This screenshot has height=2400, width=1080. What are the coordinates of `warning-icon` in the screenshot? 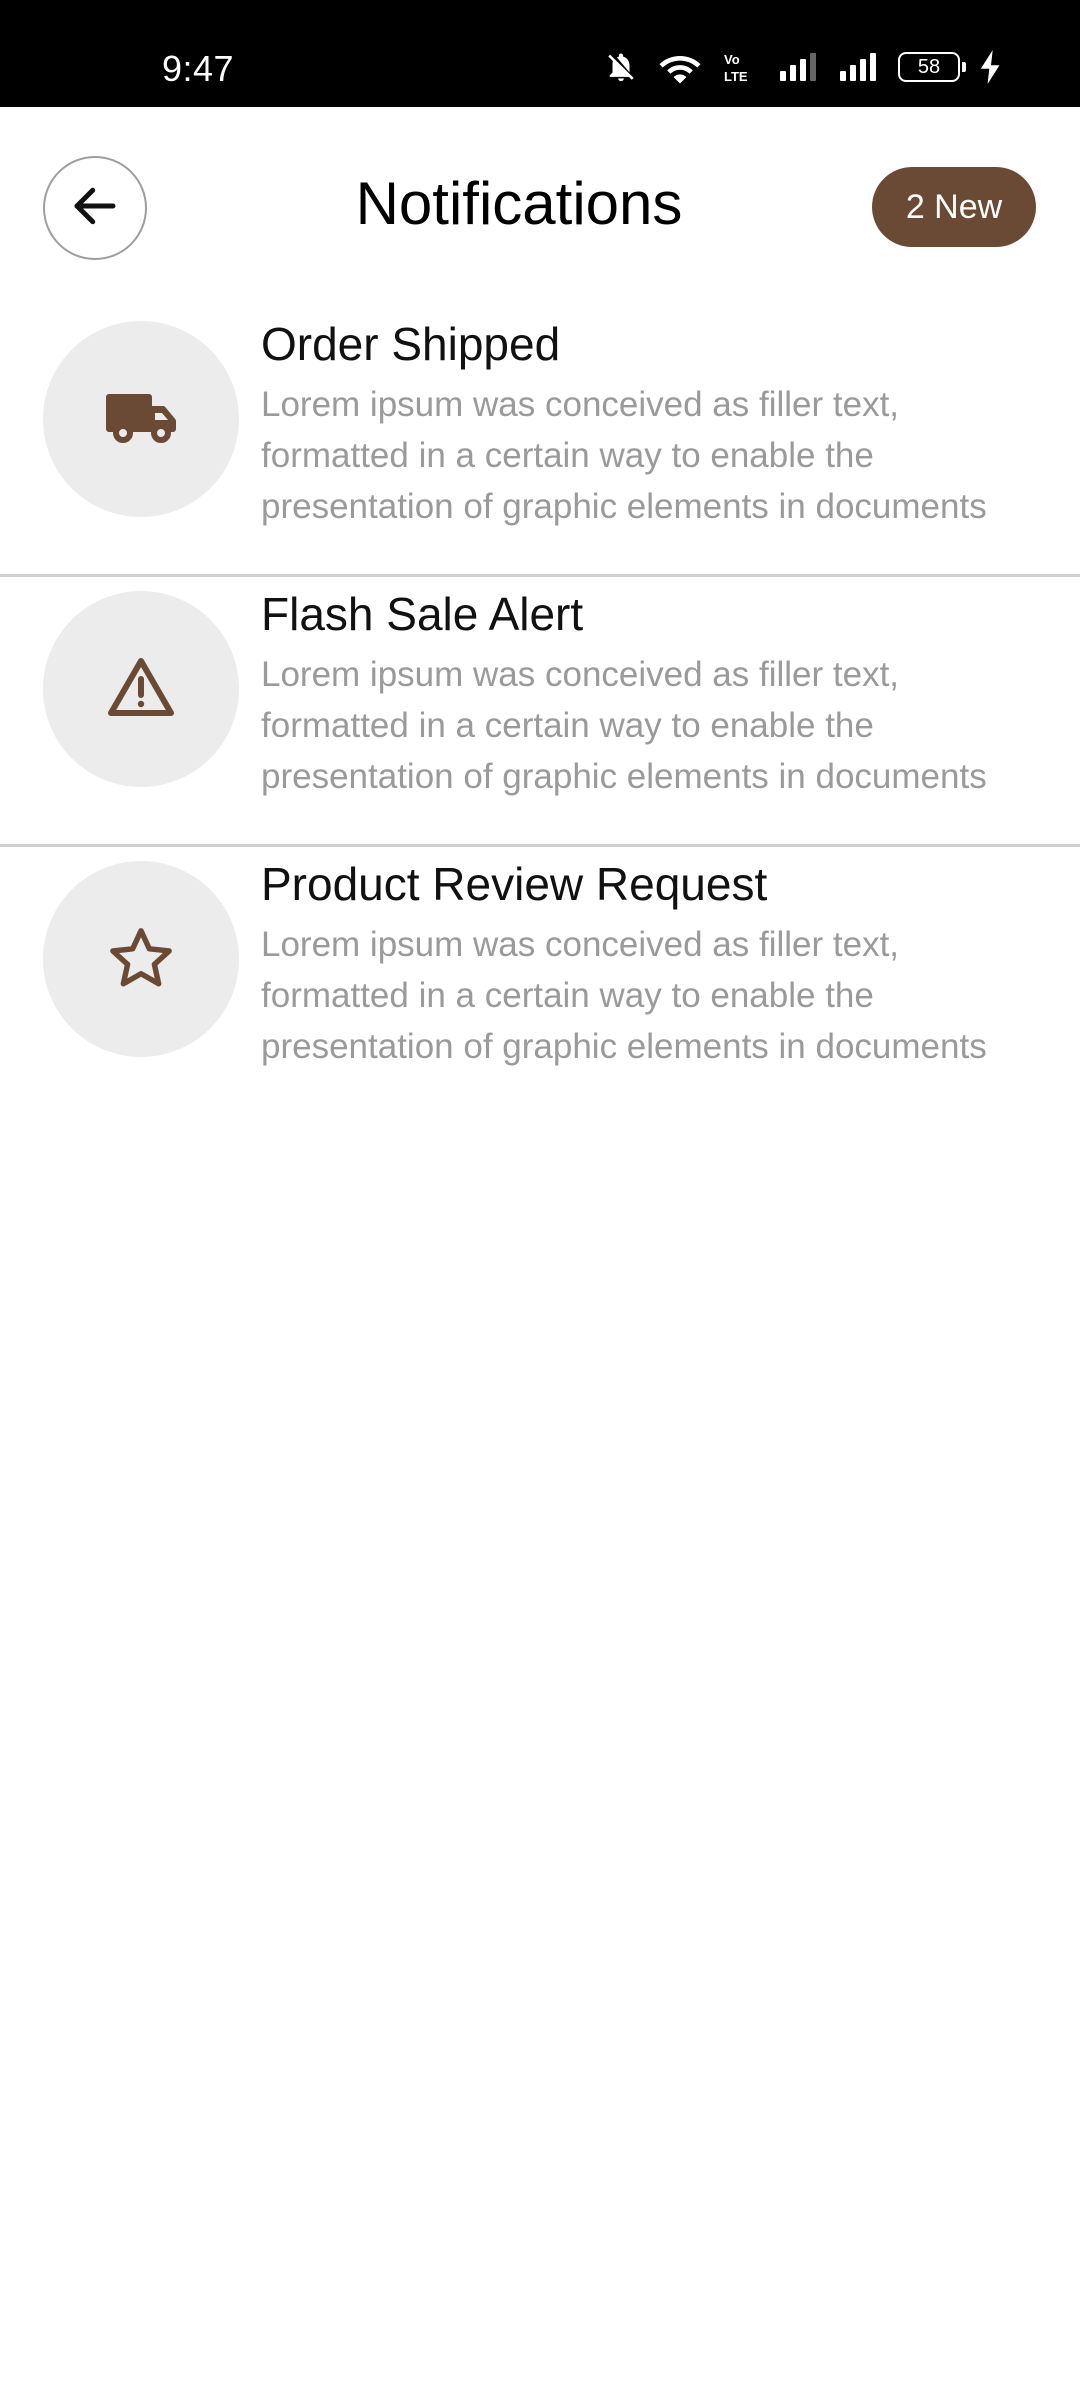 It's located at (141, 689).